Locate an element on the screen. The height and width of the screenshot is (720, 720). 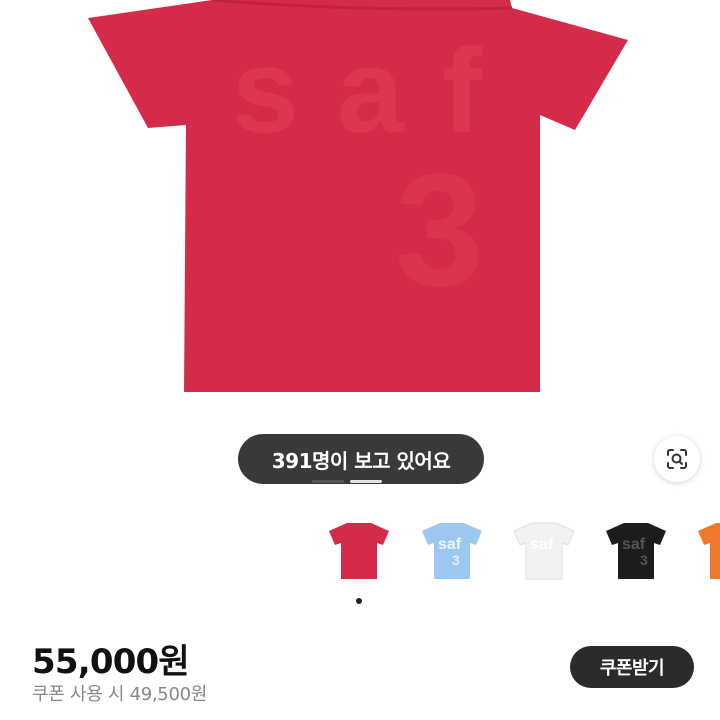
product-price: 55,000원 is located at coordinates (111, 662).